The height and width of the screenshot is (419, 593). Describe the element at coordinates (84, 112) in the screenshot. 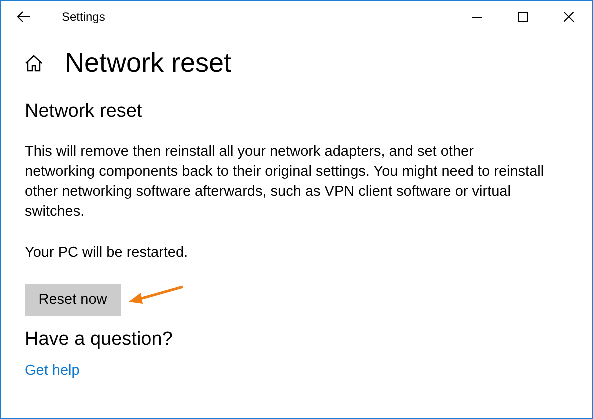

I see `section-heading: Network reset` at that location.